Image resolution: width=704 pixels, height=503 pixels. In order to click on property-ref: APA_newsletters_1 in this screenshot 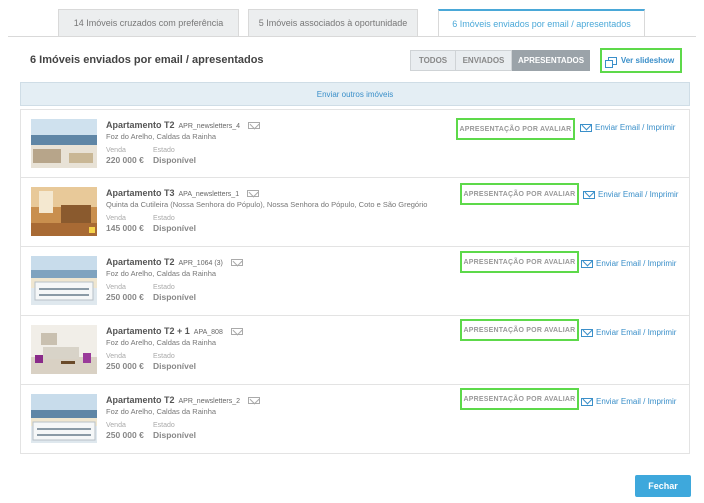, I will do `click(209, 194)`.